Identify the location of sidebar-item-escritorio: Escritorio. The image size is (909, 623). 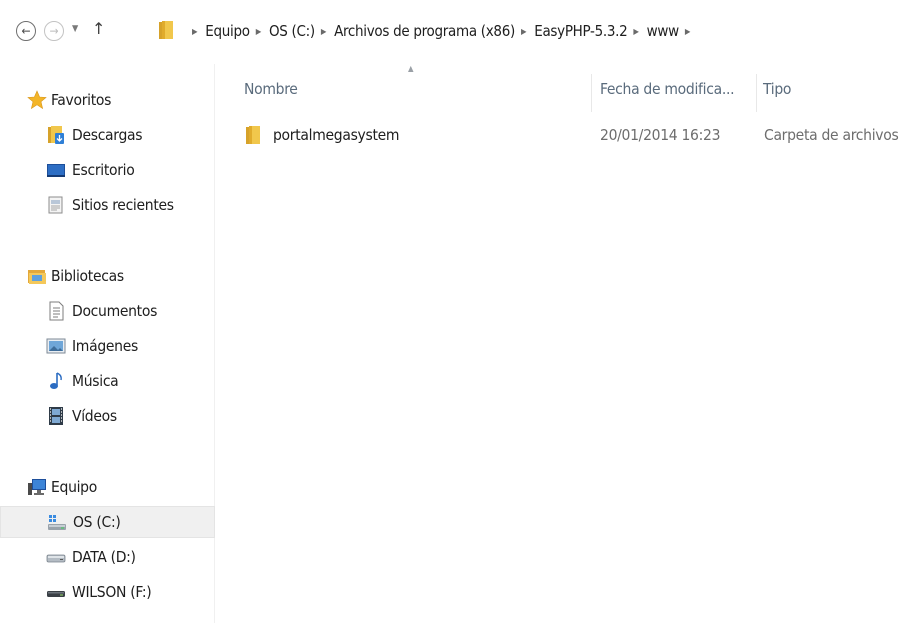
(107, 170).